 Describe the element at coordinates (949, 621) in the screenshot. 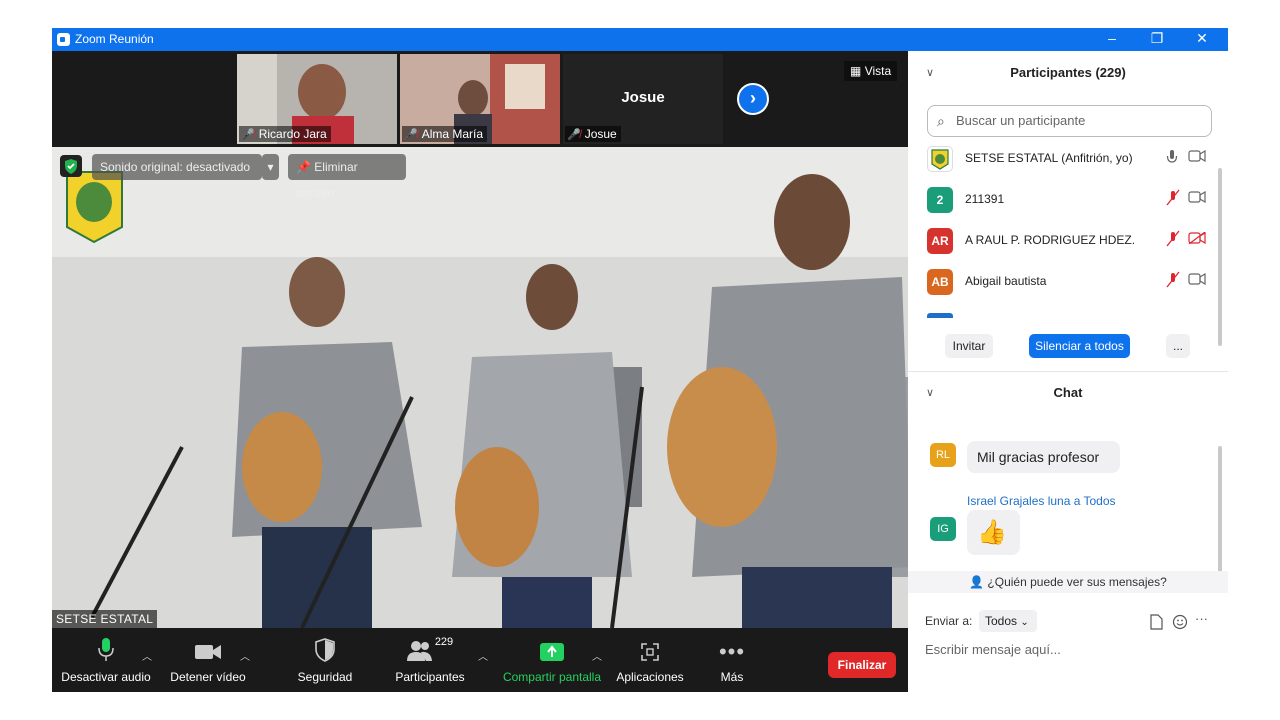

I see `send-to-label: Enviar a:` at that location.